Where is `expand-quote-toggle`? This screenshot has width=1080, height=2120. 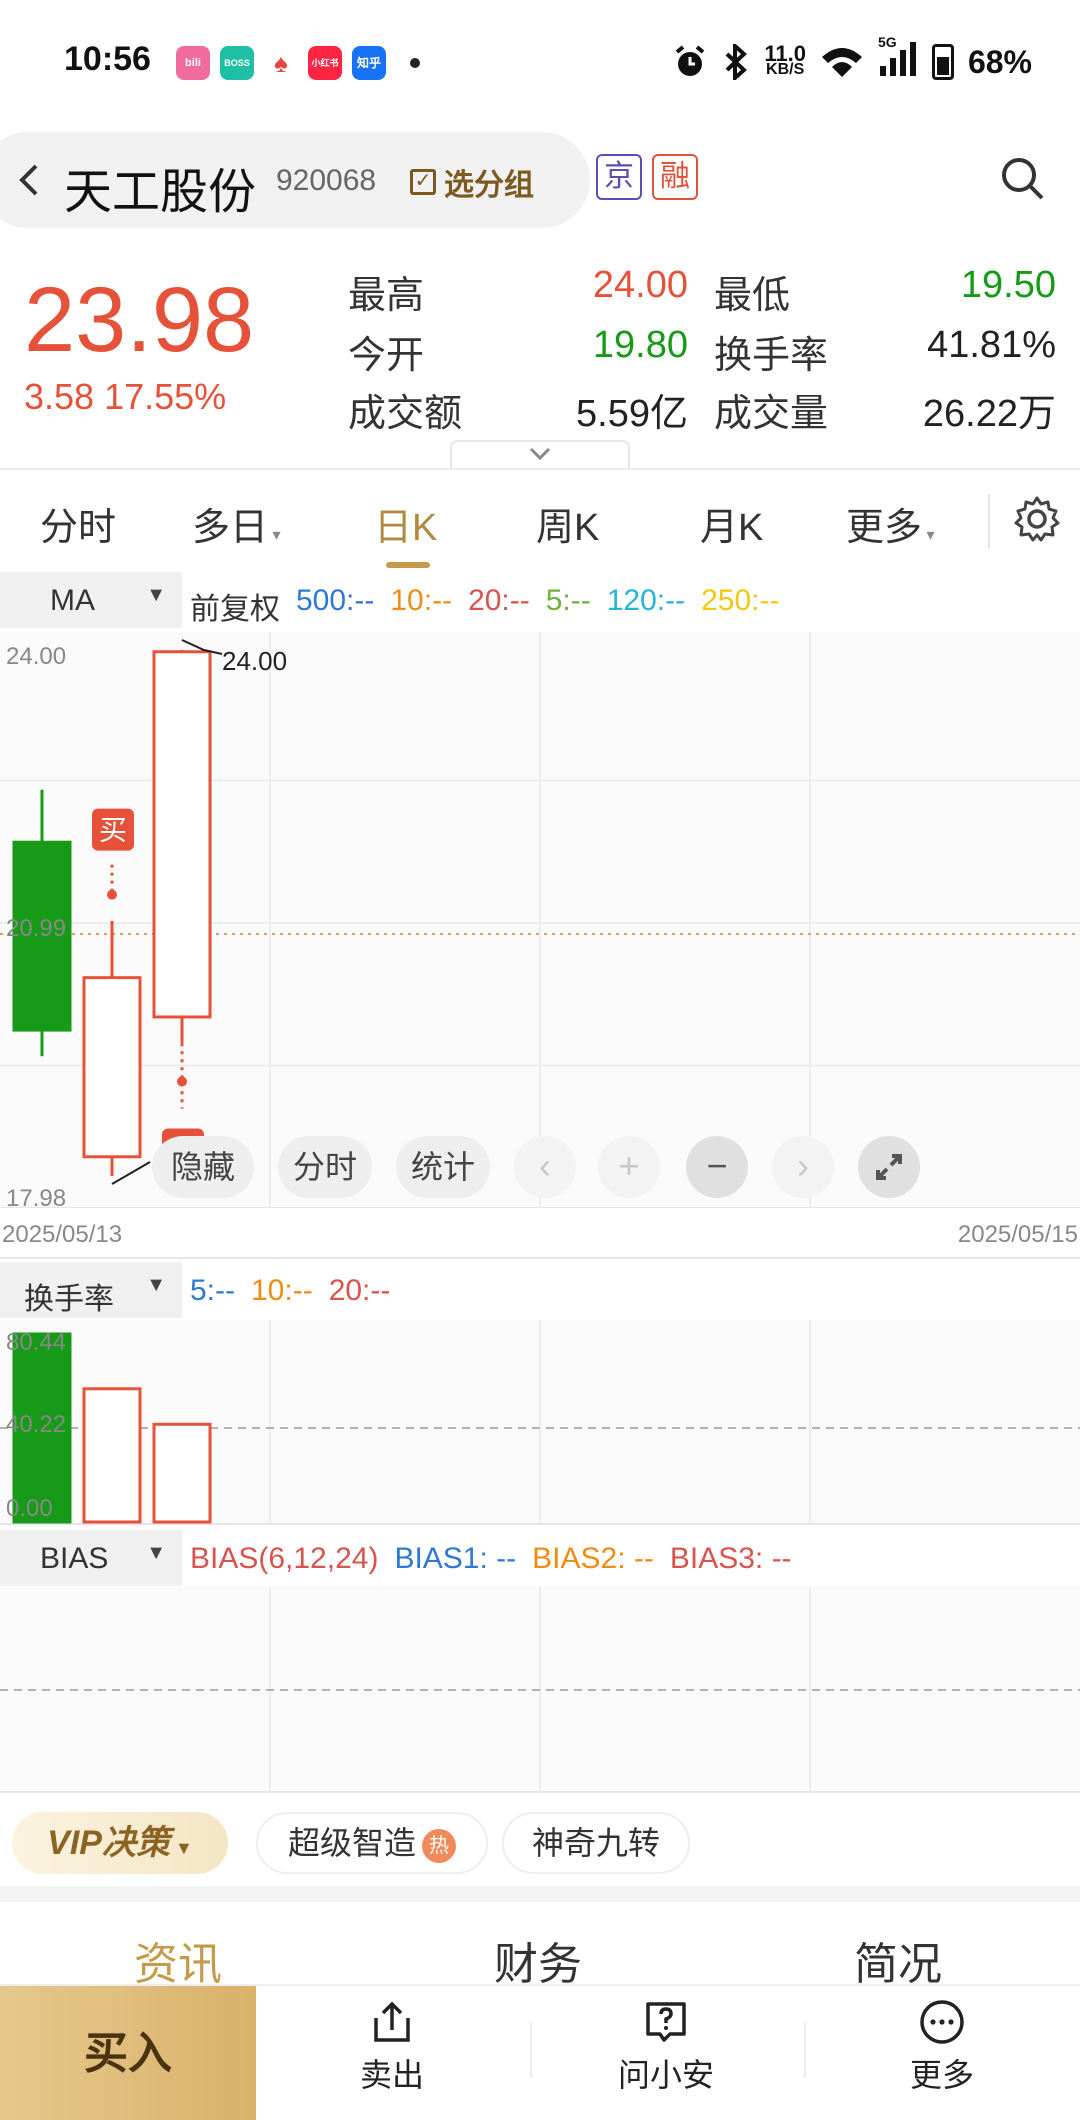 expand-quote-toggle is located at coordinates (540, 454).